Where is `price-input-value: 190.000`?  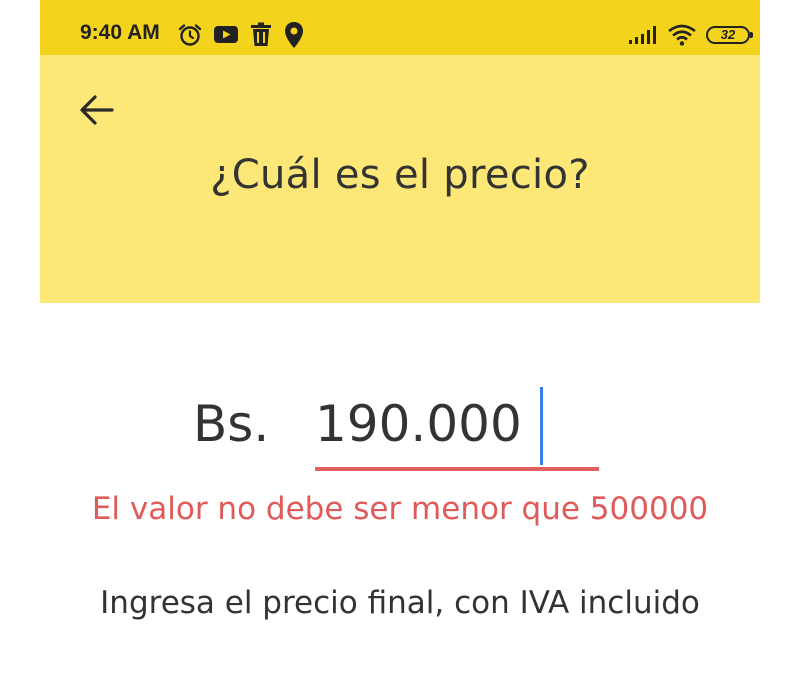
price-input-value: 190.000 is located at coordinates (418, 424).